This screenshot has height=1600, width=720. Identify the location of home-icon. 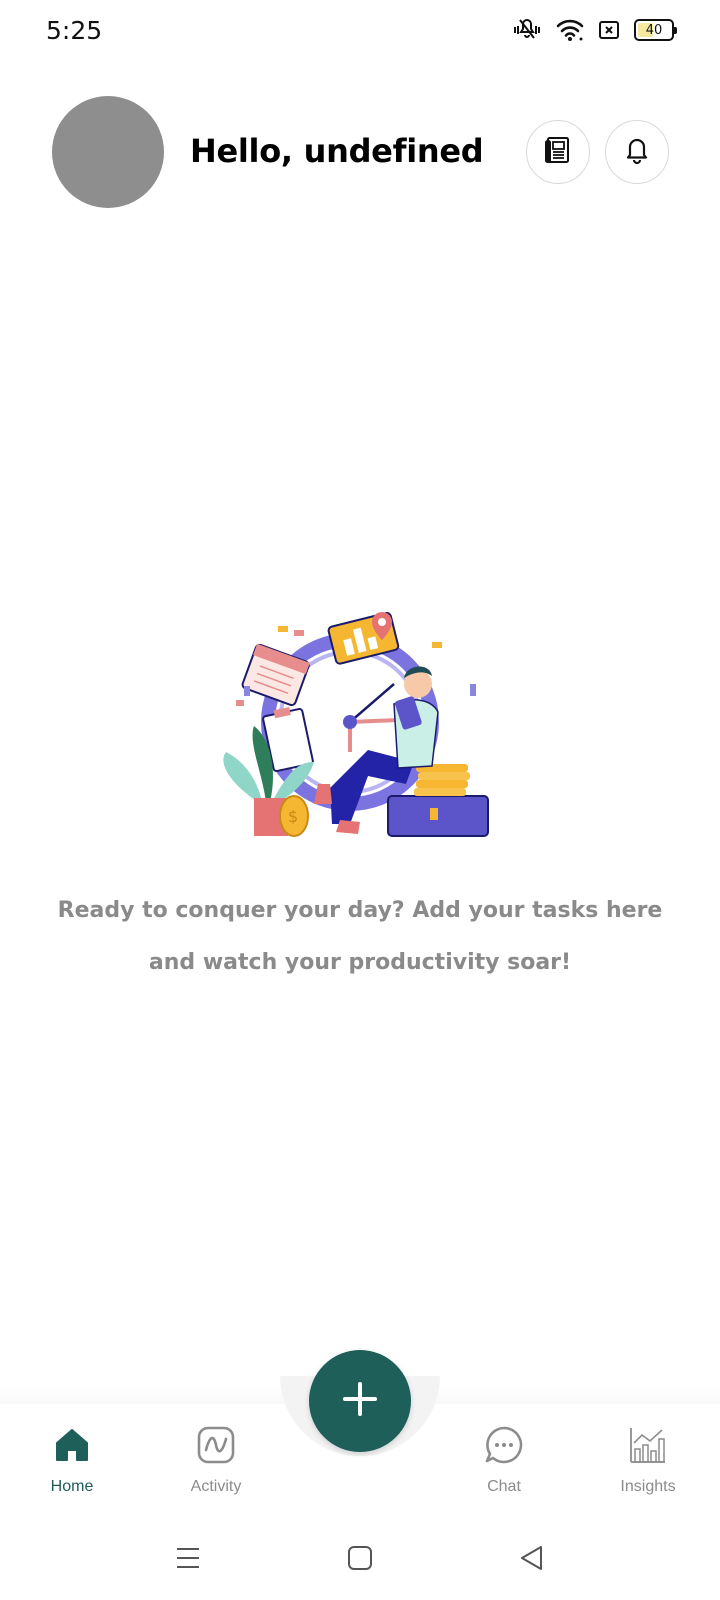
(72, 1447).